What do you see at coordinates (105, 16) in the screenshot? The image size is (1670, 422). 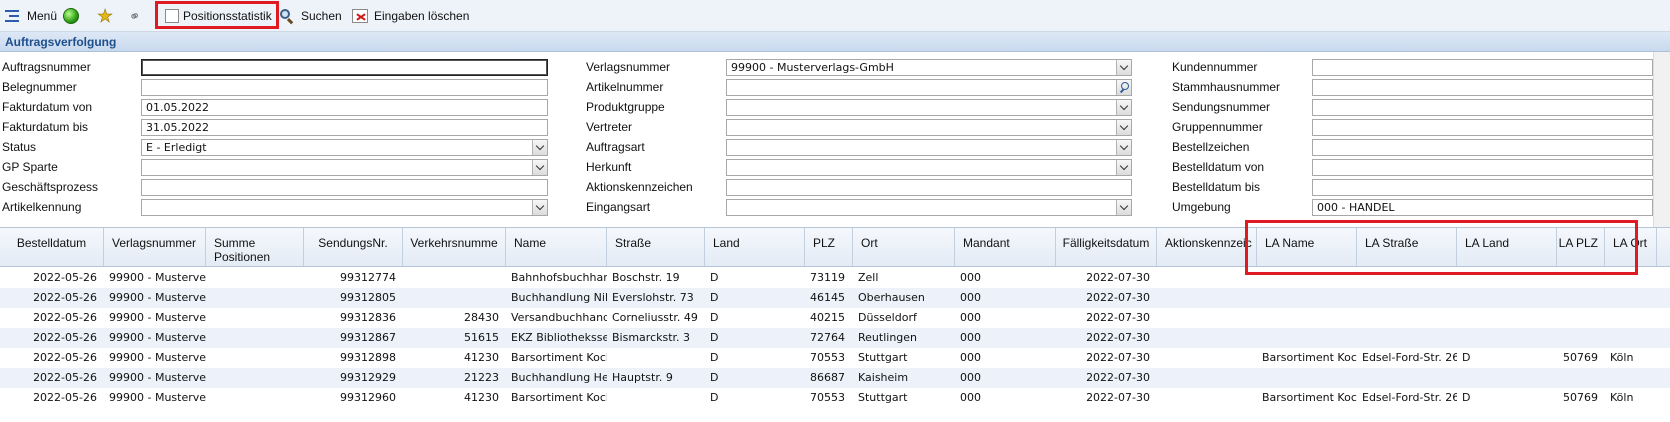 I see `favorite-button: ★` at bounding box center [105, 16].